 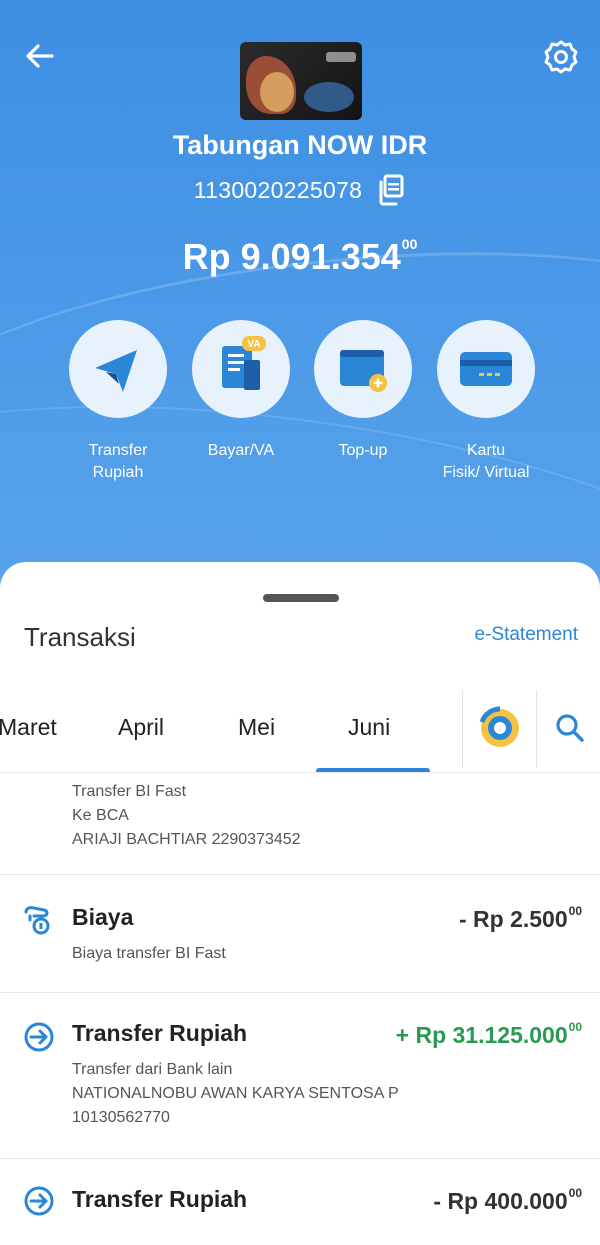 I want to click on balance-cents: 00, so click(x=409, y=244).